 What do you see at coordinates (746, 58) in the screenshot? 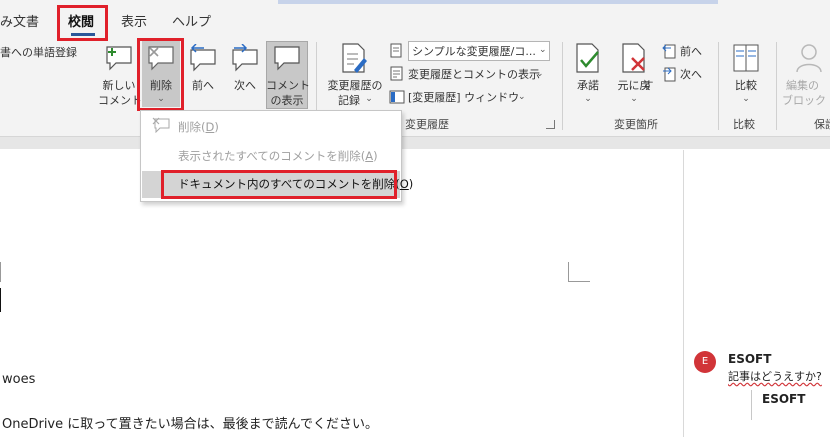
I see `compare-icon` at bounding box center [746, 58].